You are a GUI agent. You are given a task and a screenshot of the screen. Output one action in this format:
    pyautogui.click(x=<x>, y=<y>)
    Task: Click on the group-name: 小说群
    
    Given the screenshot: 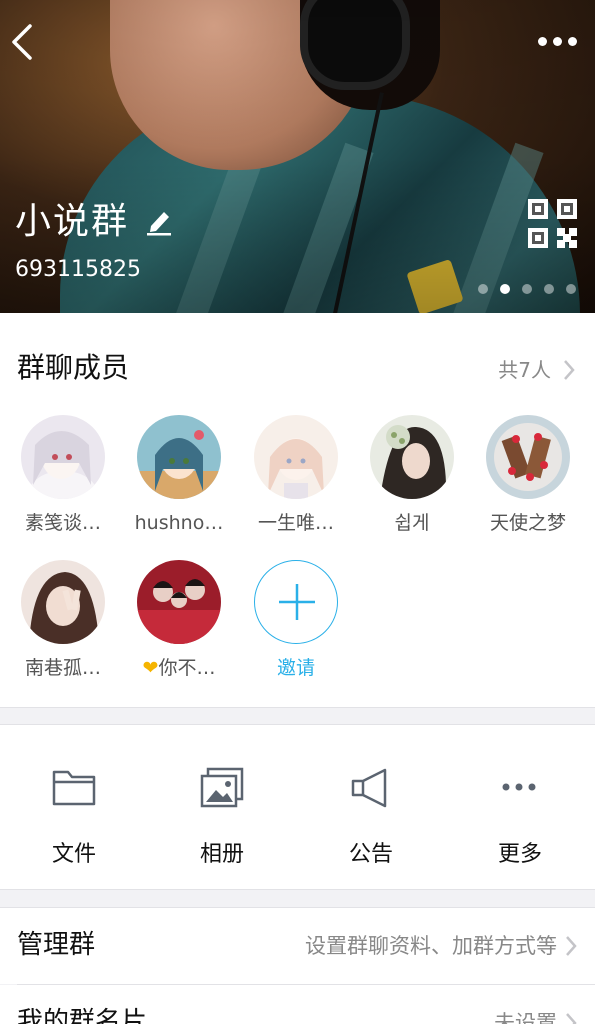 What is the action you would take?
    pyautogui.click(x=72, y=221)
    